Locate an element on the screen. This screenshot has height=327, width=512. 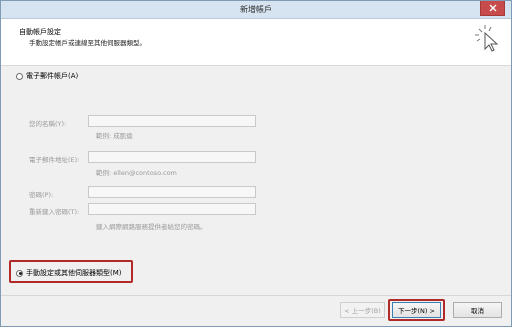
back-button: < 上一步(B) is located at coordinates (362, 310).